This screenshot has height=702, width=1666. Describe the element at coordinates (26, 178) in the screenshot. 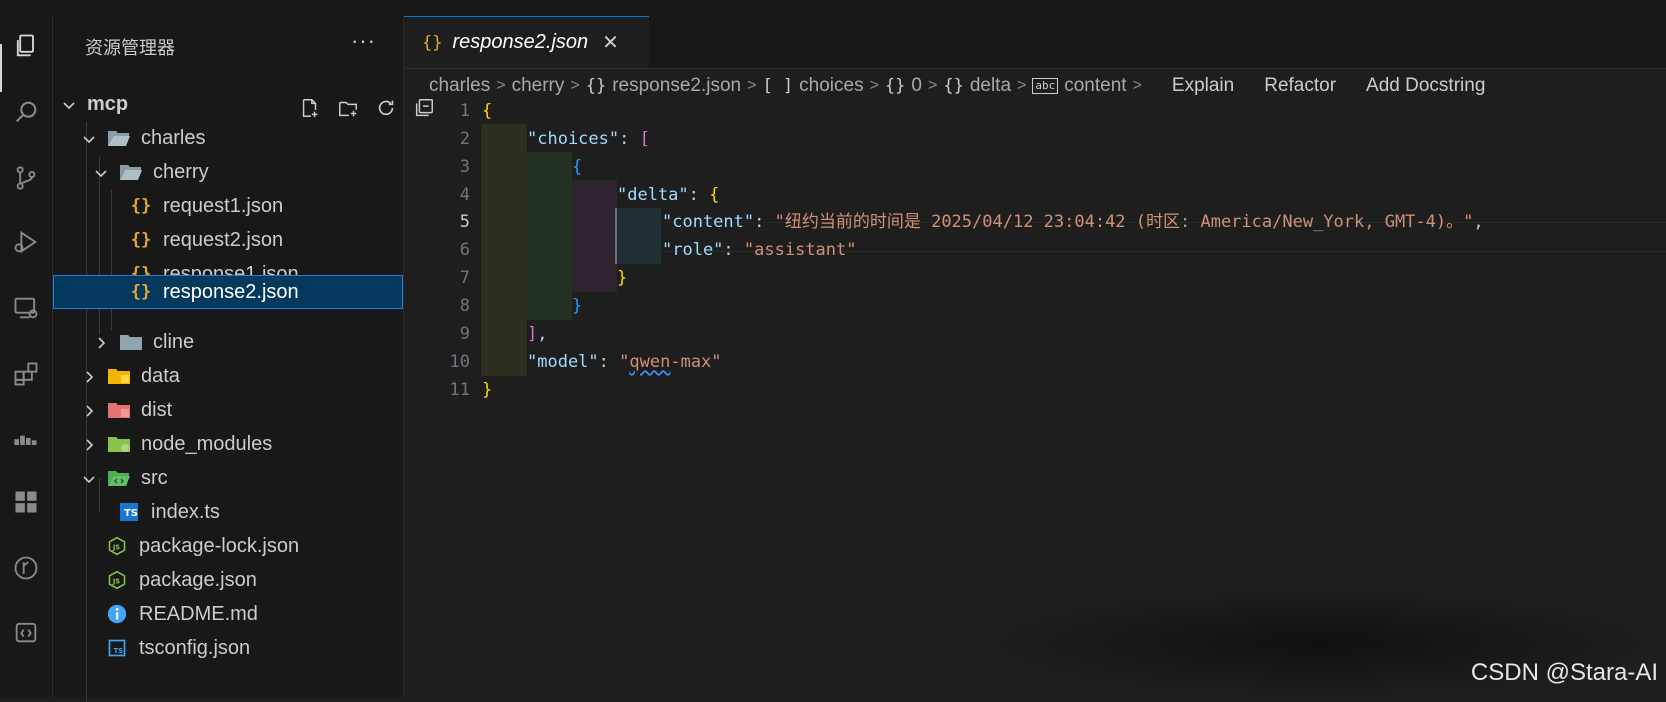

I see `source-control-icon` at that location.